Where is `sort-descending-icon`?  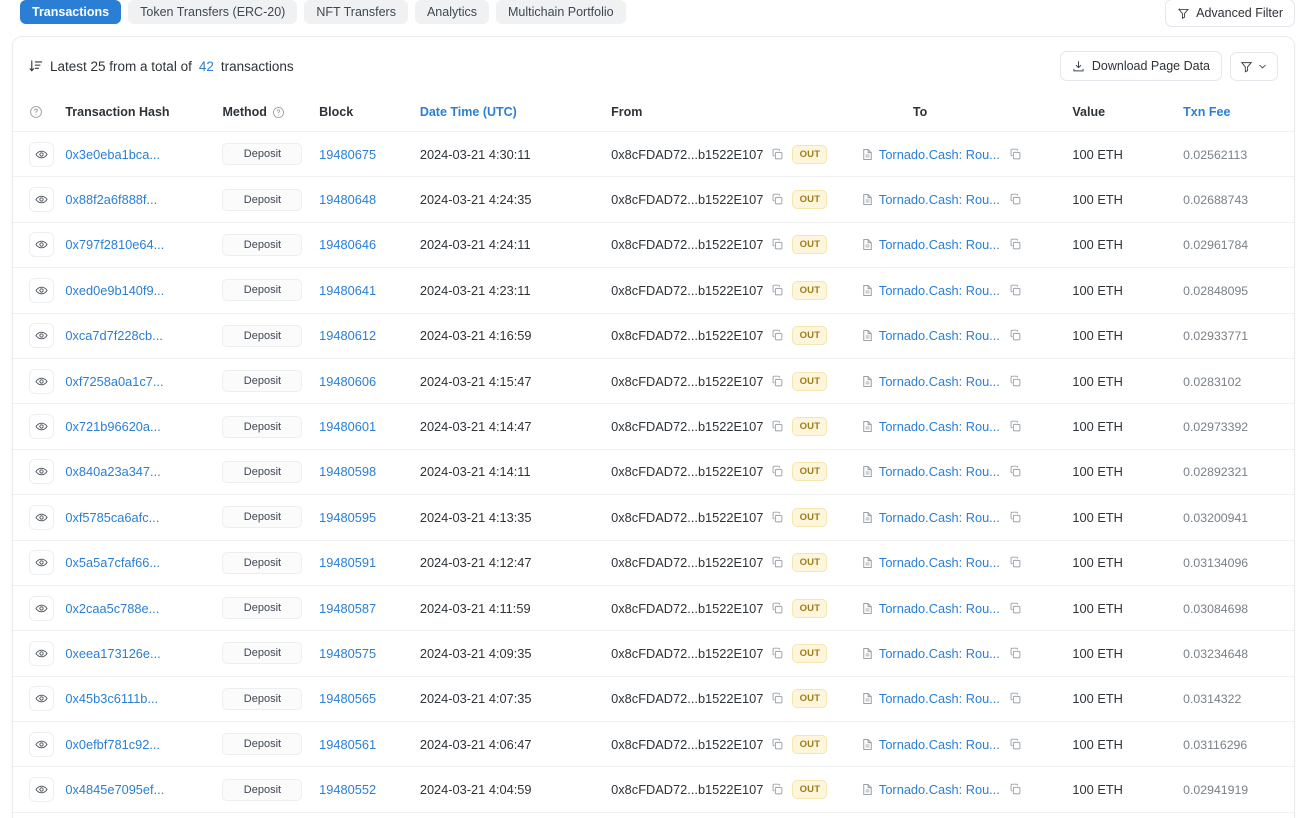
sort-descending-icon is located at coordinates (36, 66).